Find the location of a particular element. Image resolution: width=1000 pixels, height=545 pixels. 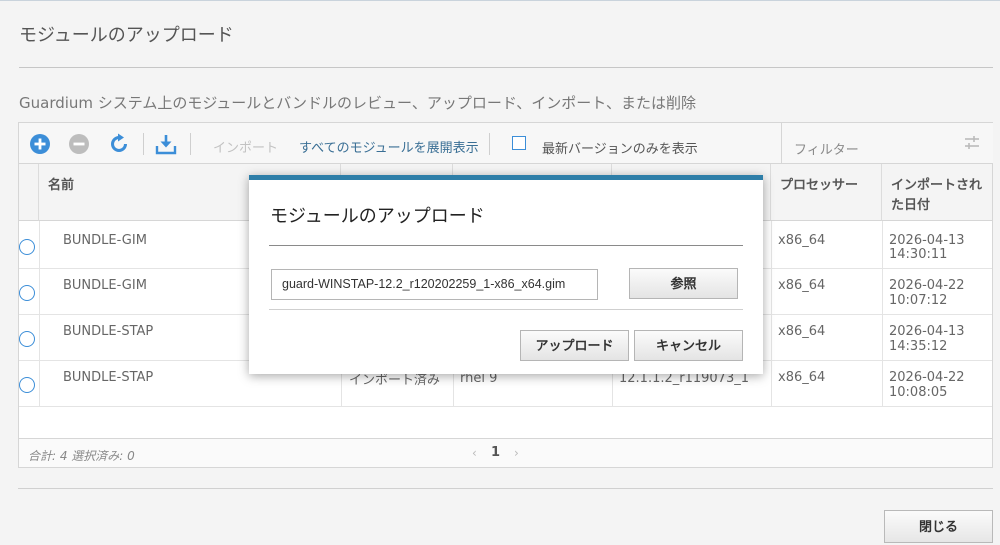

filter-box: フィルター is located at coordinates (887, 143).